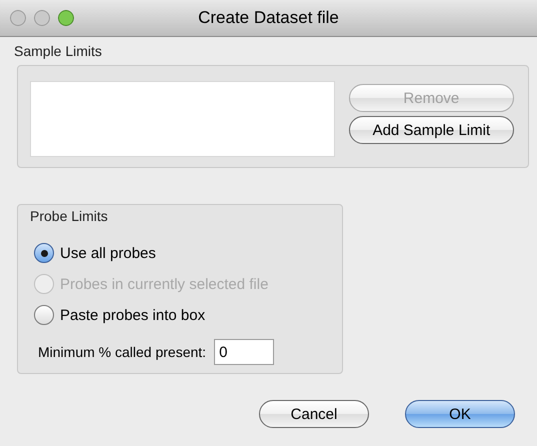 This screenshot has width=537, height=446. I want to click on sample-limit-list, so click(182, 119).